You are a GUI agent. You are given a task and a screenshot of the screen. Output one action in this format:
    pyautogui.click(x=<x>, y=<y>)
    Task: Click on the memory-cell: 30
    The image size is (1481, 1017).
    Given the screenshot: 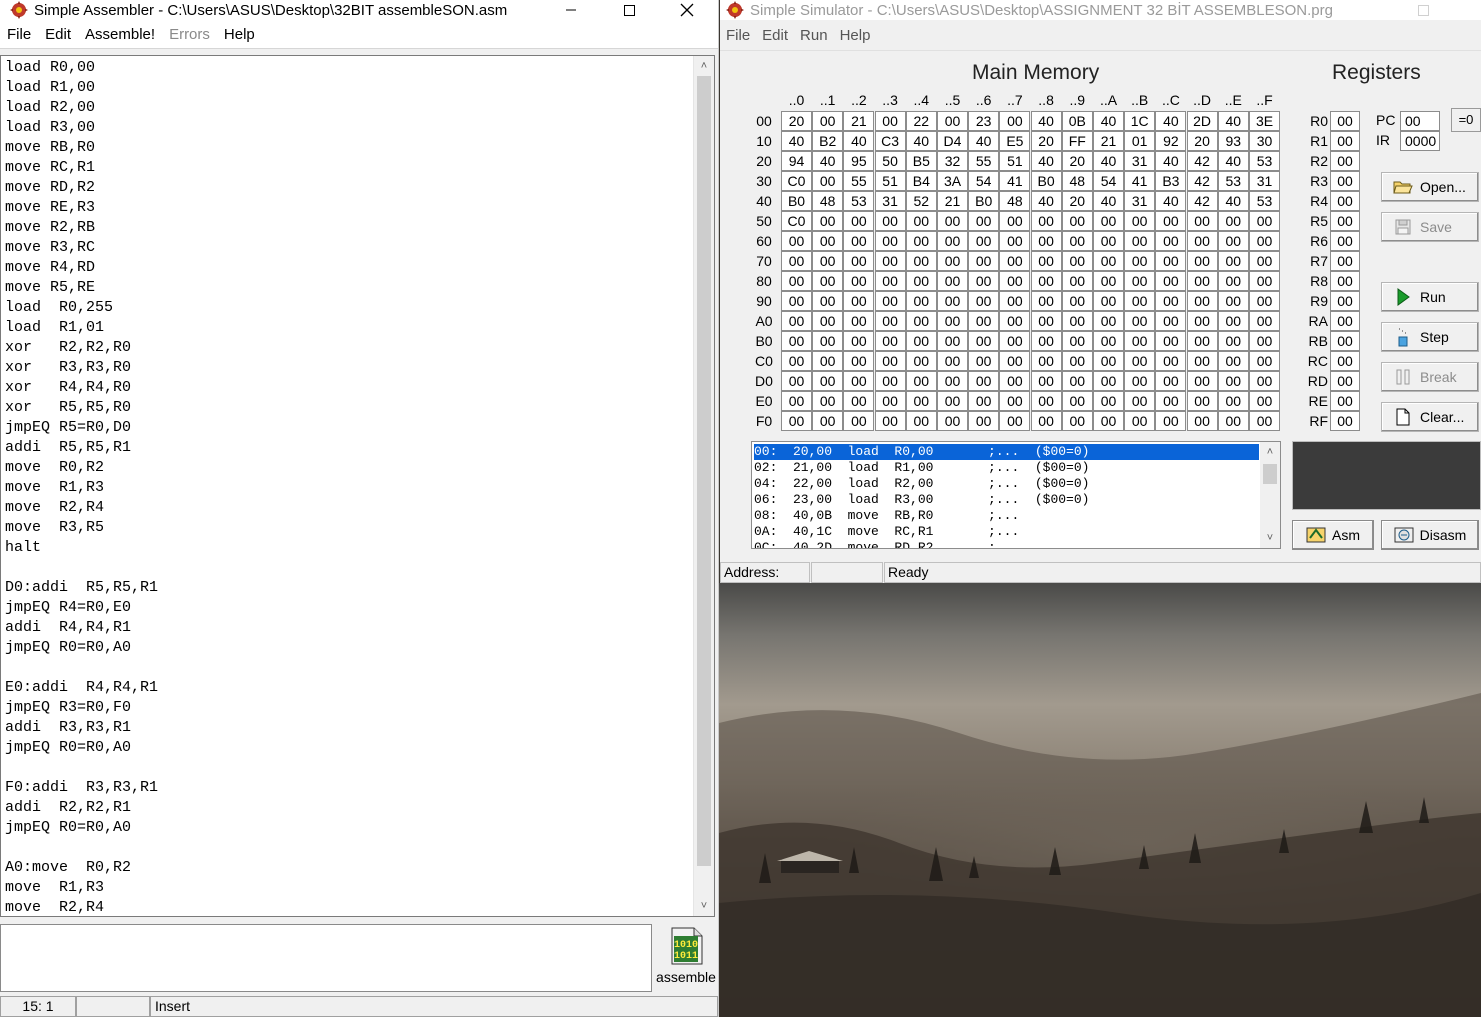 What is the action you would take?
    pyautogui.click(x=1264, y=141)
    